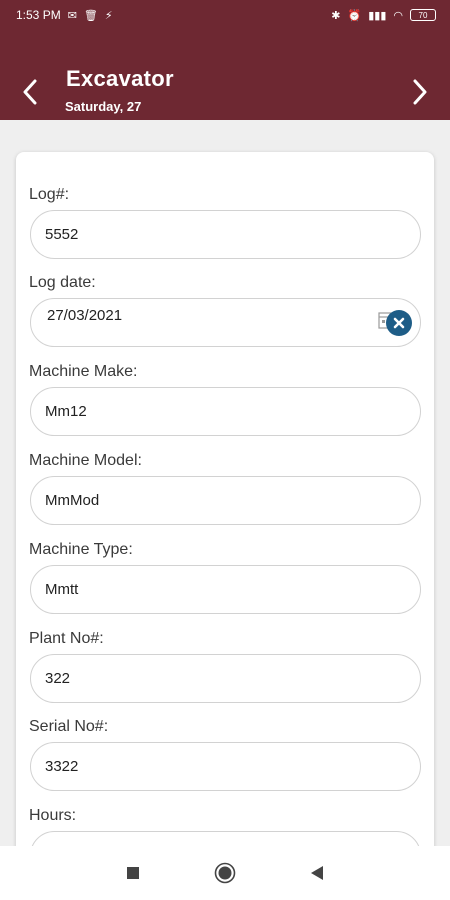 This screenshot has width=450, height=900. I want to click on machine-model-input, so click(225, 500).